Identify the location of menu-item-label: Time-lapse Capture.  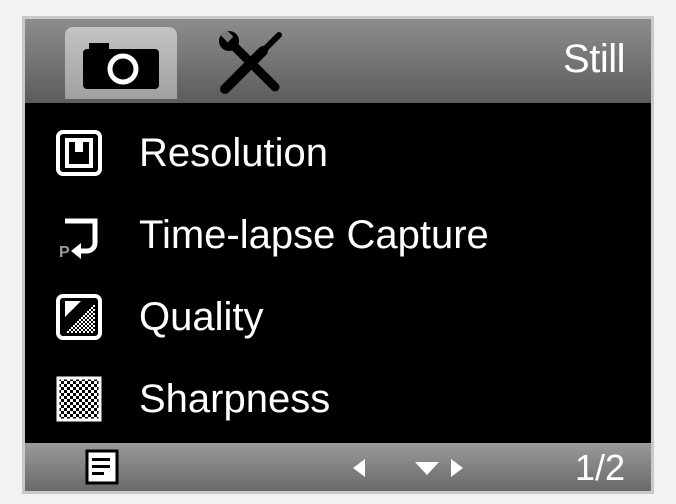
(314, 235).